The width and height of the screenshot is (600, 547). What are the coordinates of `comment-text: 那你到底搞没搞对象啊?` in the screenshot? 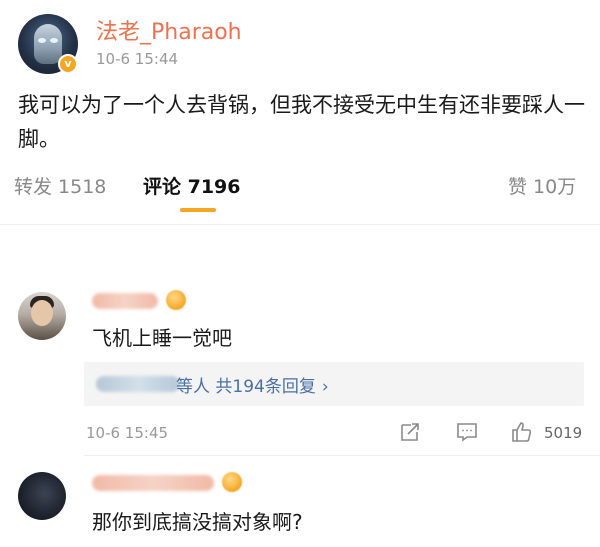 It's located at (197, 522).